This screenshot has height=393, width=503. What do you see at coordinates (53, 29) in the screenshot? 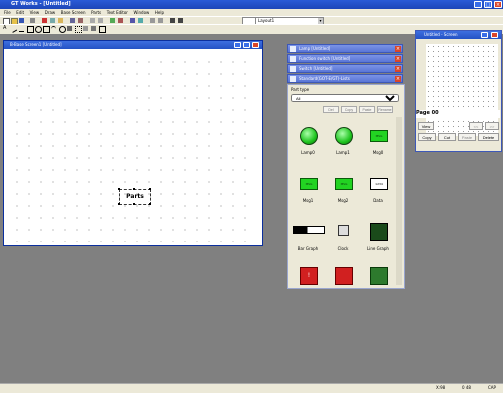
I see `arc-tool-icon` at bounding box center [53, 29].